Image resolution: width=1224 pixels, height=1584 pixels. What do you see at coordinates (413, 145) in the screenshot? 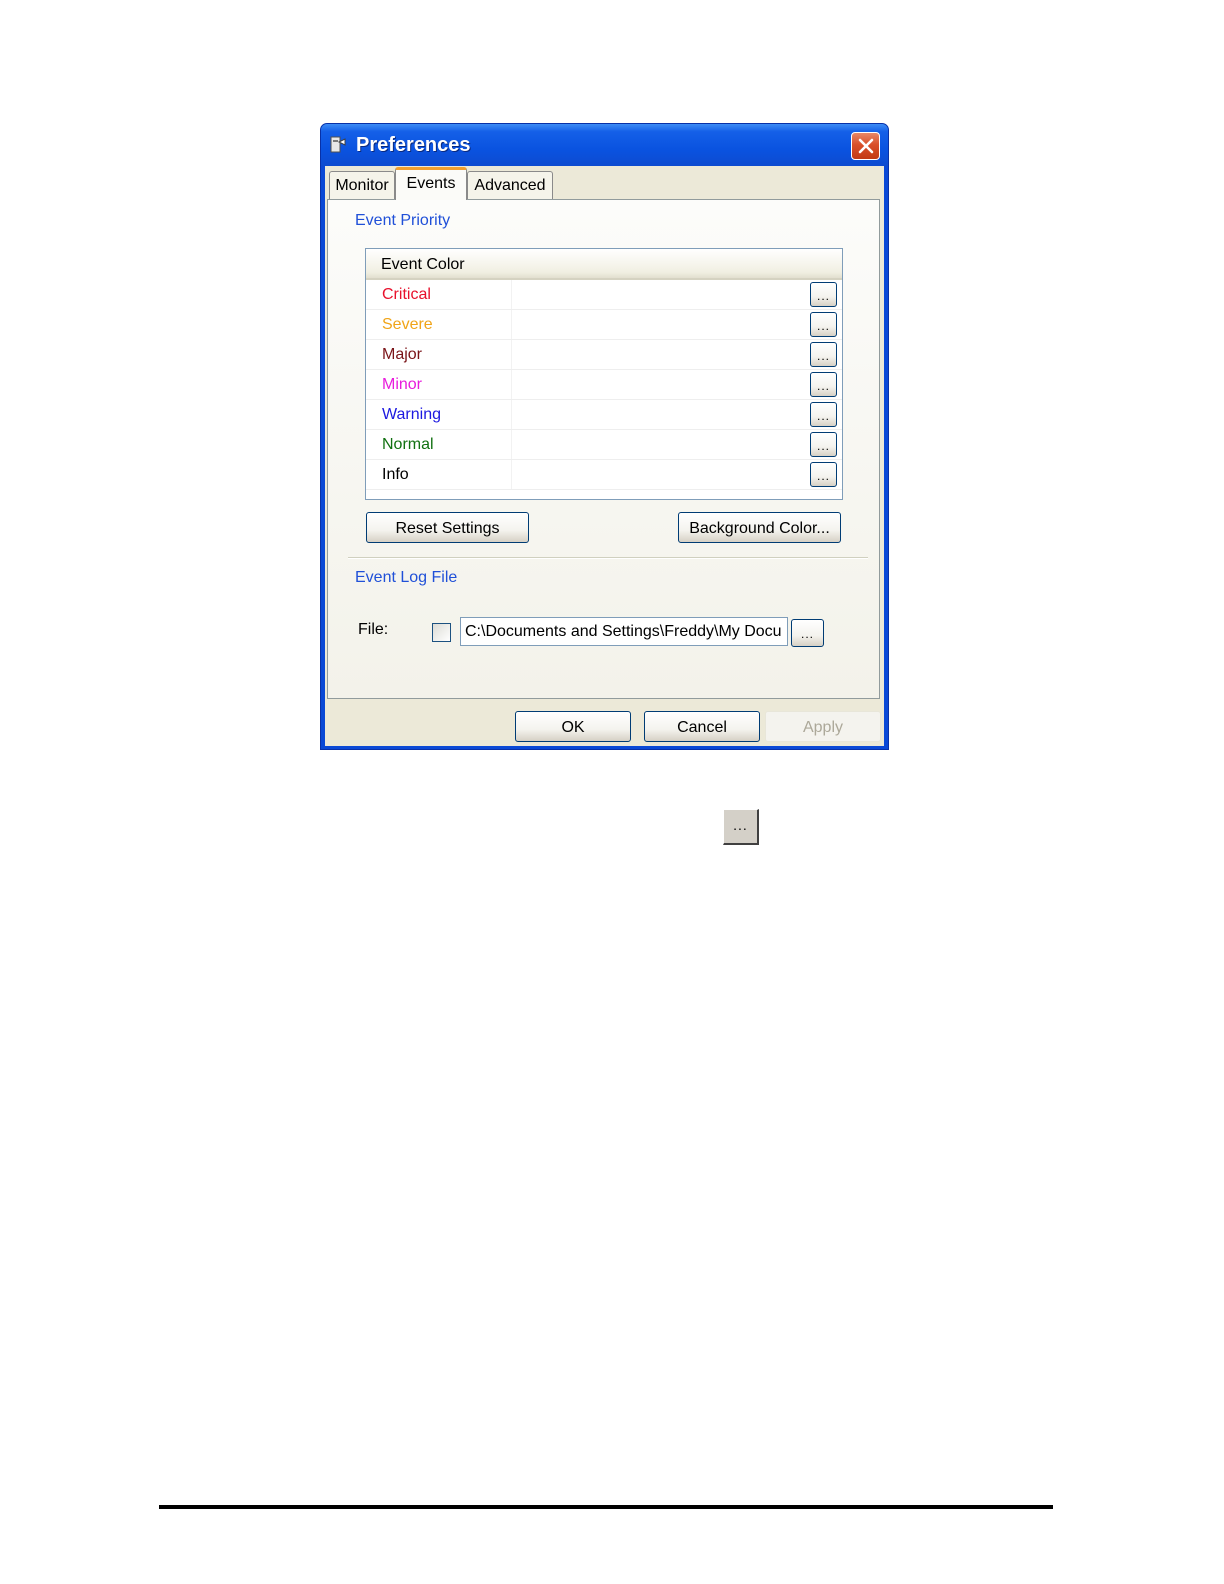
I see `window-title: Preferences` at bounding box center [413, 145].